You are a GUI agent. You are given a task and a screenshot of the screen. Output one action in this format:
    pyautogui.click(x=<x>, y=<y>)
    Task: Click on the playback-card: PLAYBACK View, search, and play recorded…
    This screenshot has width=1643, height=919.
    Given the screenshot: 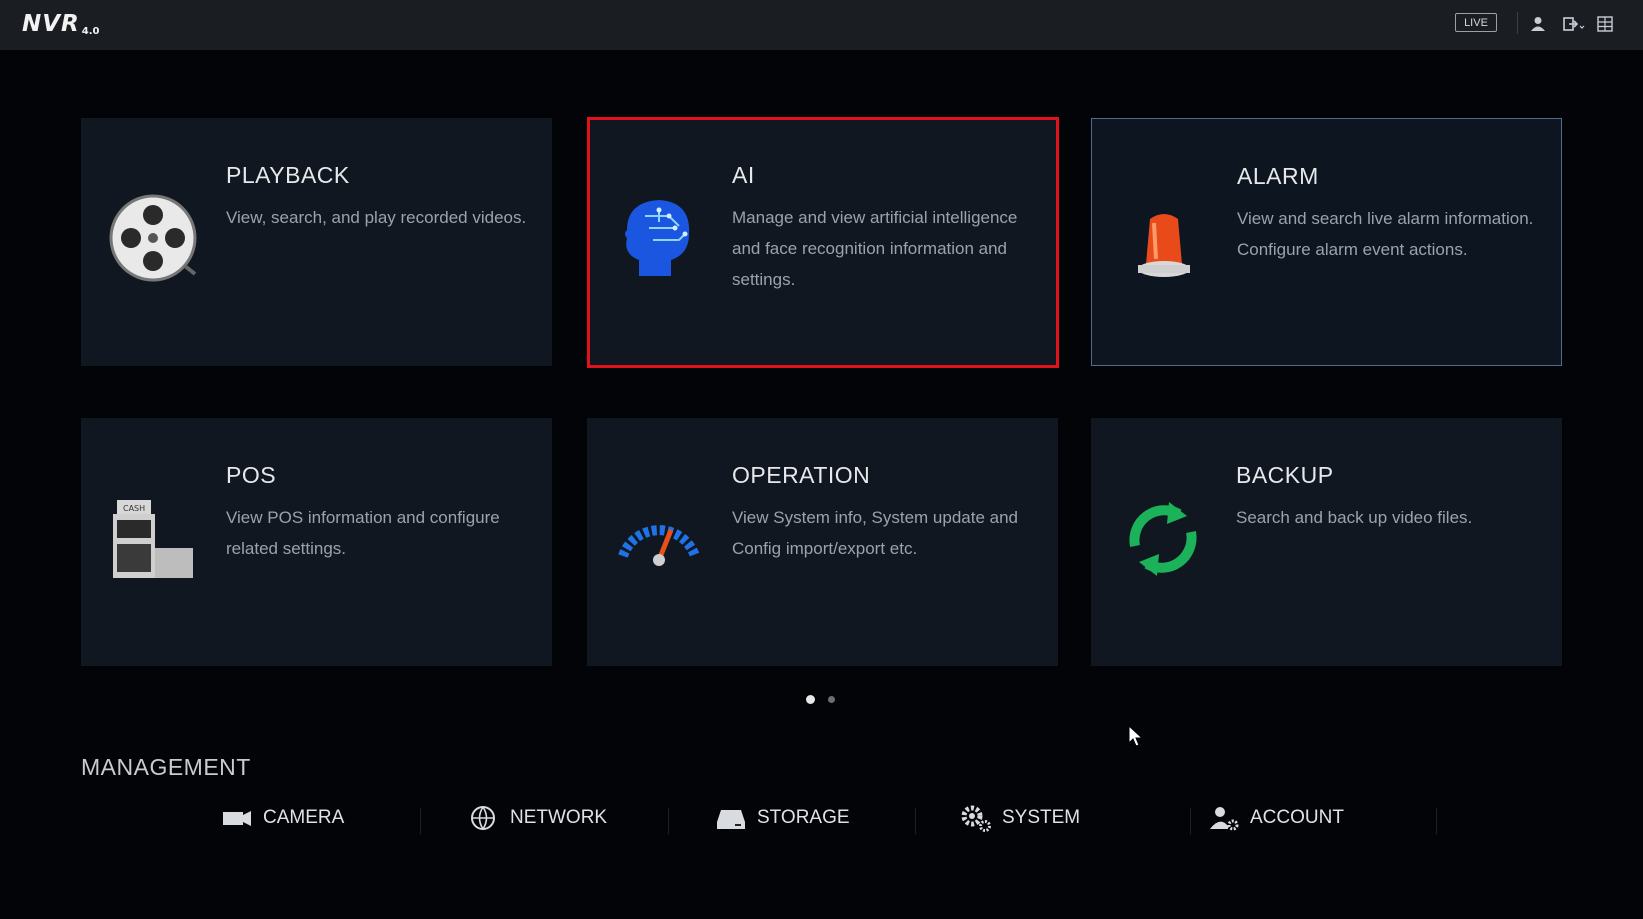 What is the action you would take?
    pyautogui.click(x=316, y=242)
    